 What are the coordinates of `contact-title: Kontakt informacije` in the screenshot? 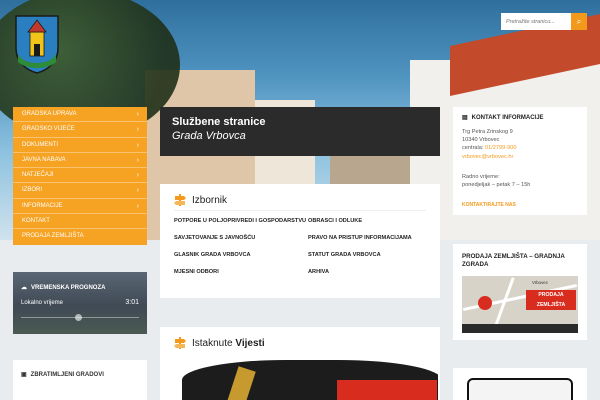 It's located at (507, 117).